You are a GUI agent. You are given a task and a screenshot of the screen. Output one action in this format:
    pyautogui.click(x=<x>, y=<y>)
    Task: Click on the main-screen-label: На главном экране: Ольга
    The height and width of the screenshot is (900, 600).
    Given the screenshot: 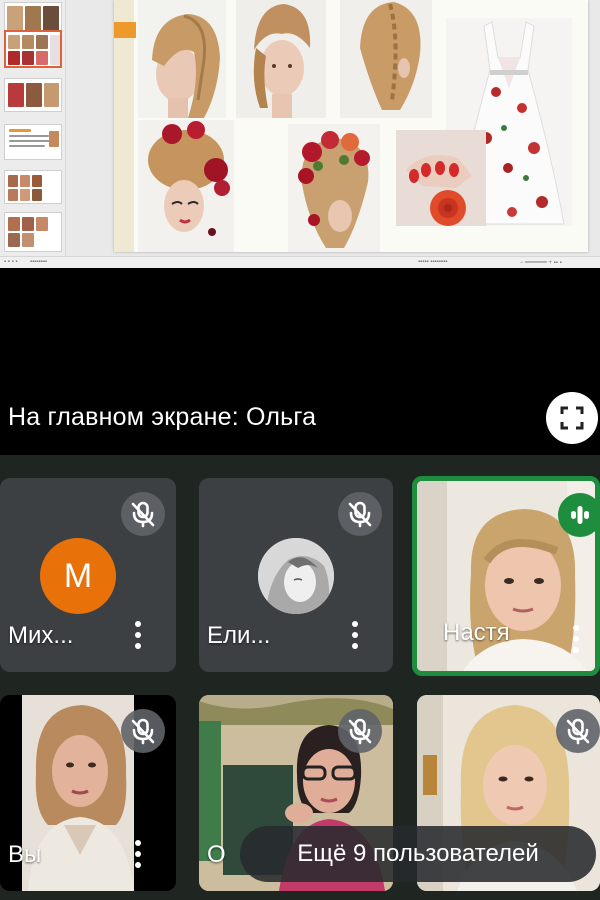 What is the action you would take?
    pyautogui.click(x=162, y=417)
    